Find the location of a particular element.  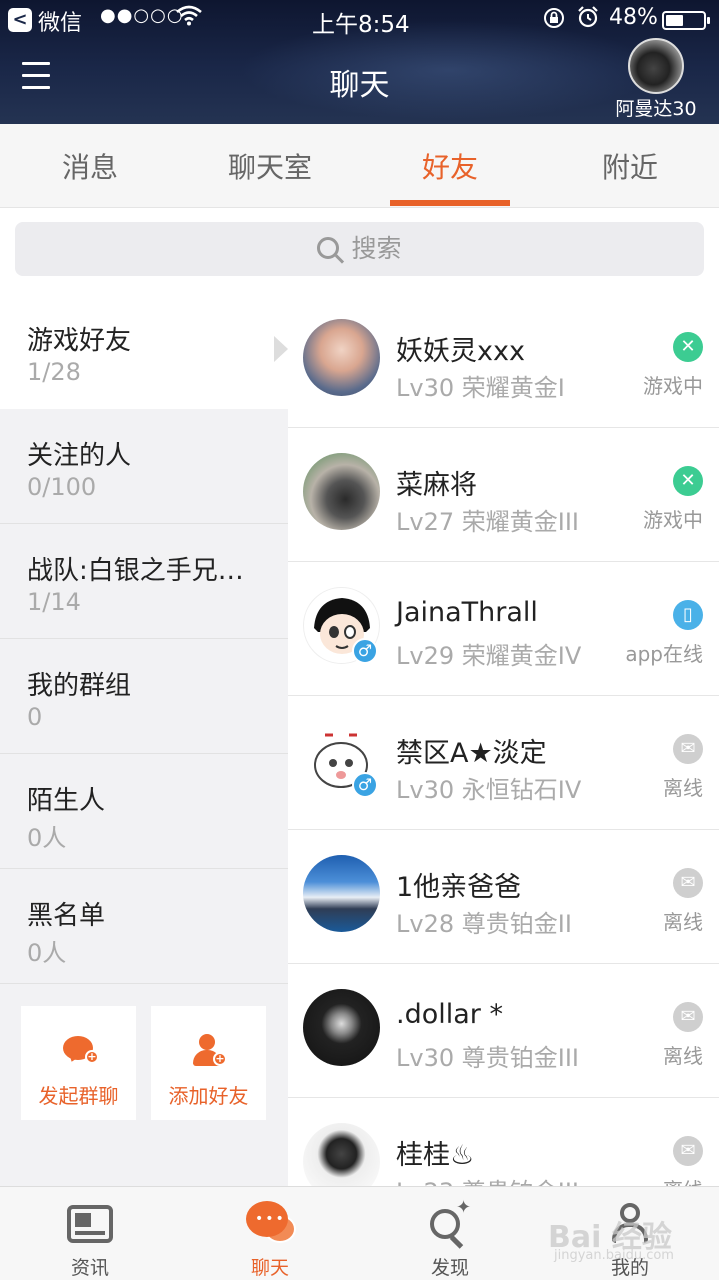

friend-row: ♂ 禁区A★淡定 Lv30 永恒钻石IV ✉ 离线 is located at coordinates (503, 763).